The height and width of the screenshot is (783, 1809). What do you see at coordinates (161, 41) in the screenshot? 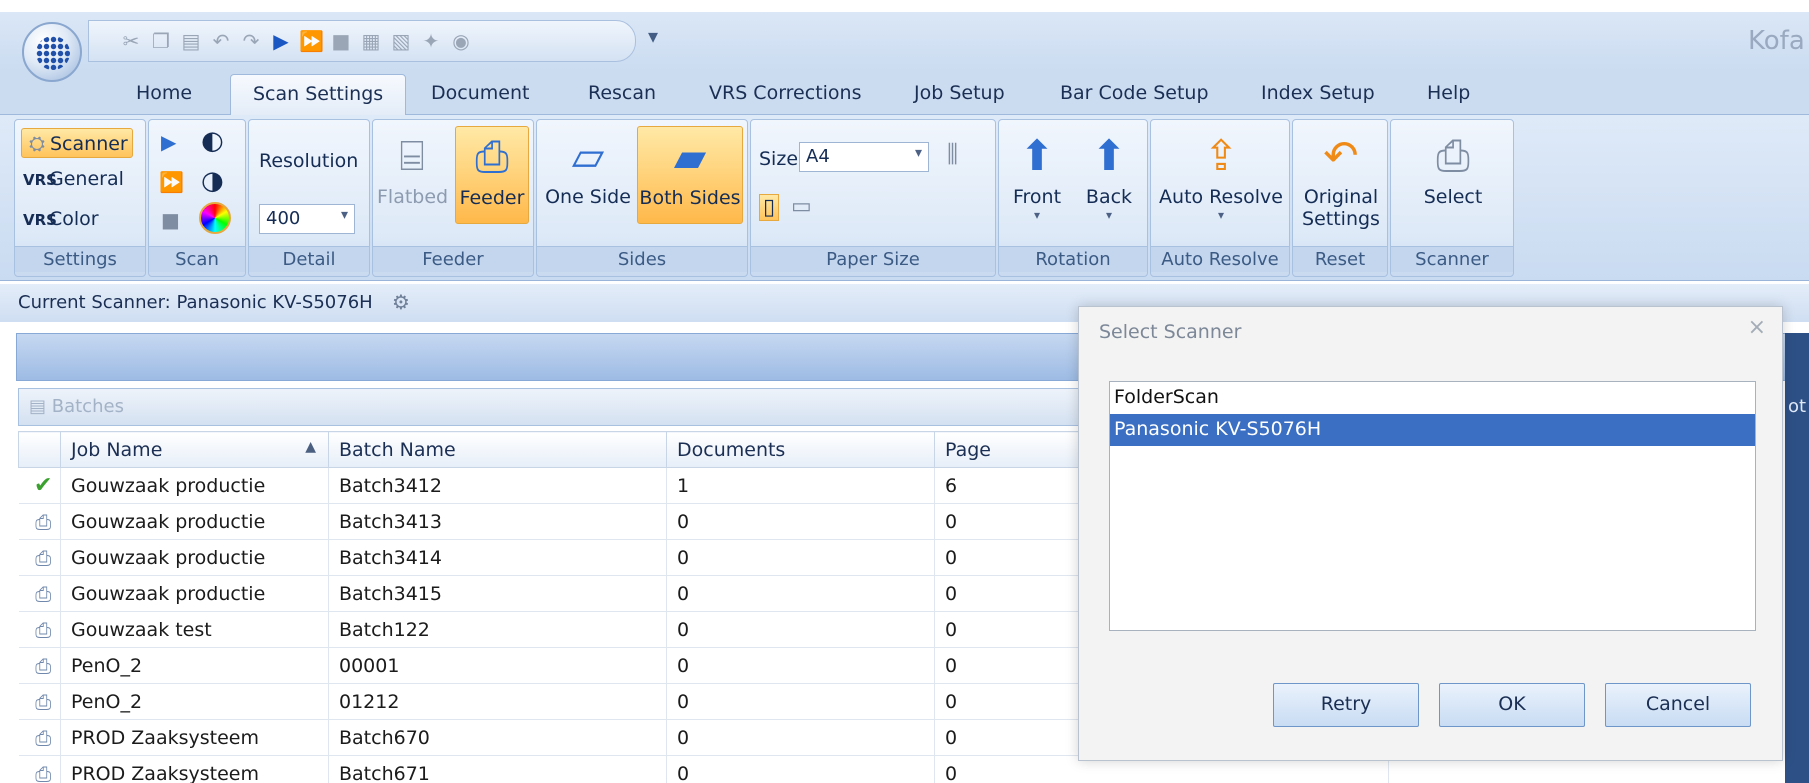
I see `copy-icon: ❐` at bounding box center [161, 41].